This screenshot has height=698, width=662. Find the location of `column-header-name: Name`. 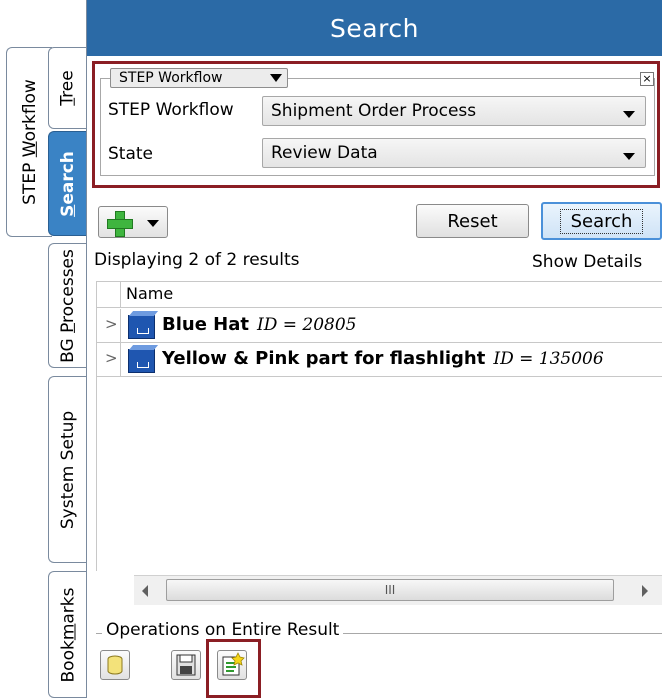

column-header-name: Name is located at coordinates (379, 295).